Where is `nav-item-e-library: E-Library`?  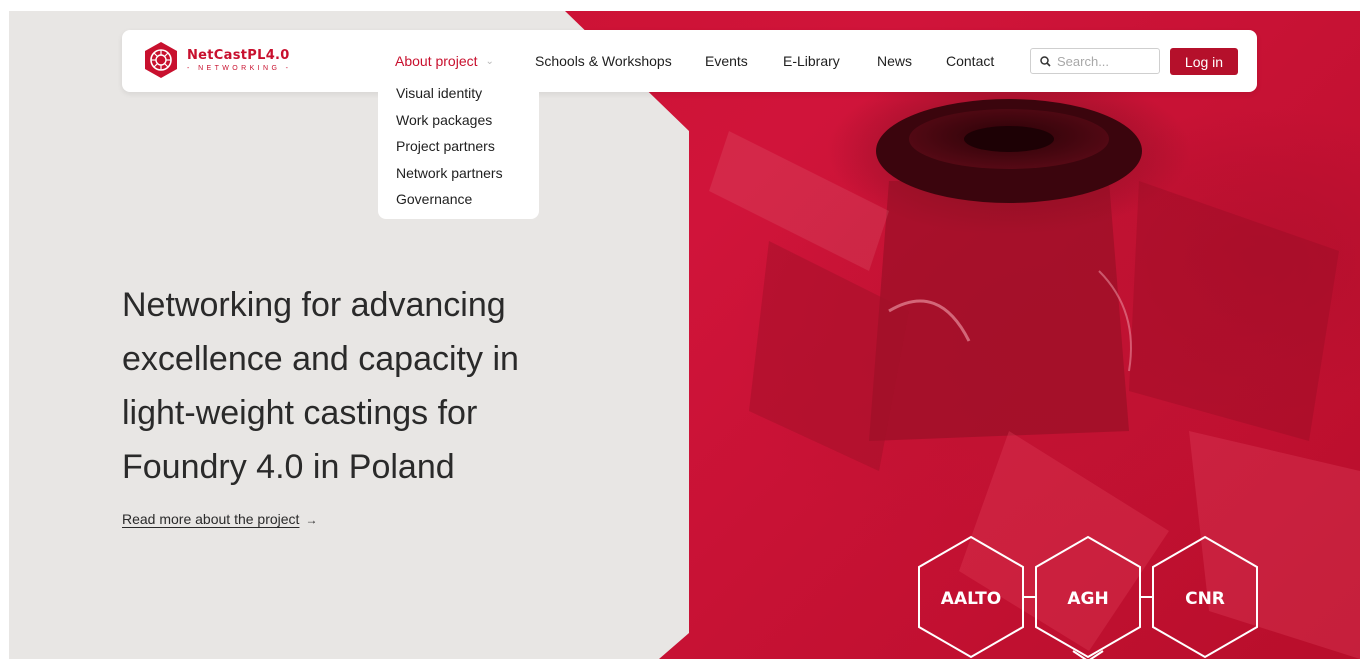 nav-item-e-library: E-Library is located at coordinates (811, 61).